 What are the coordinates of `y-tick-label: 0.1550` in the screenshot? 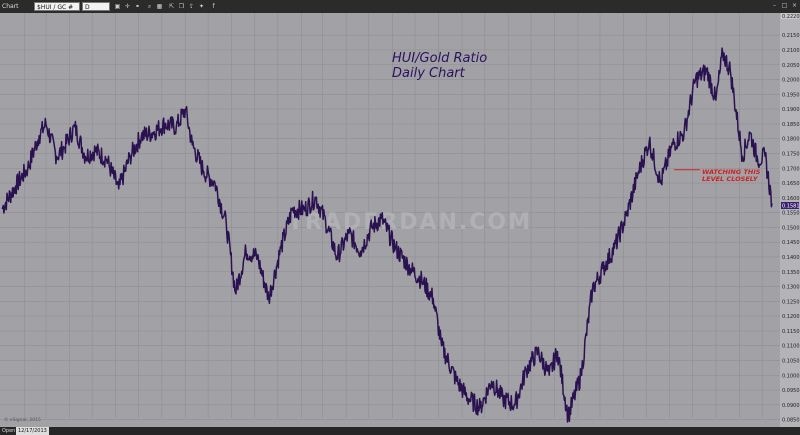 It's located at (791, 214).